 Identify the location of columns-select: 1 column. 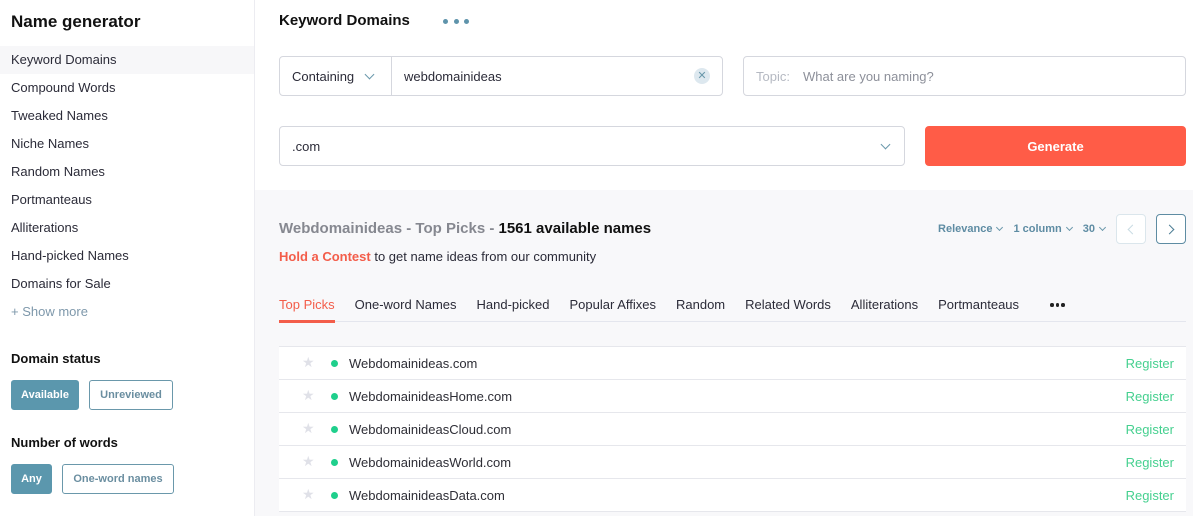
(1043, 229).